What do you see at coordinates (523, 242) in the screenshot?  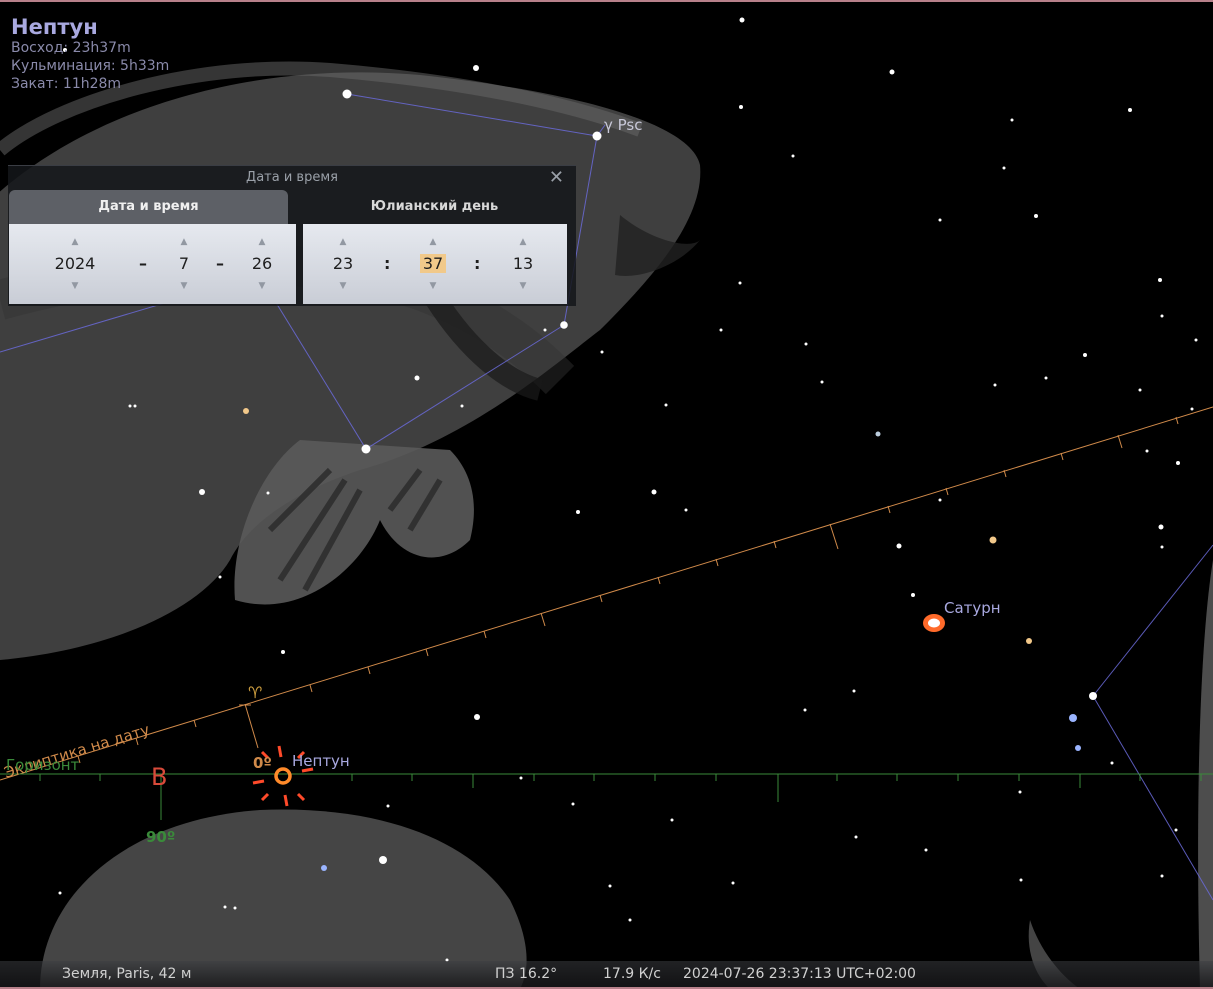 I see `second-increment-button: ▲` at bounding box center [523, 242].